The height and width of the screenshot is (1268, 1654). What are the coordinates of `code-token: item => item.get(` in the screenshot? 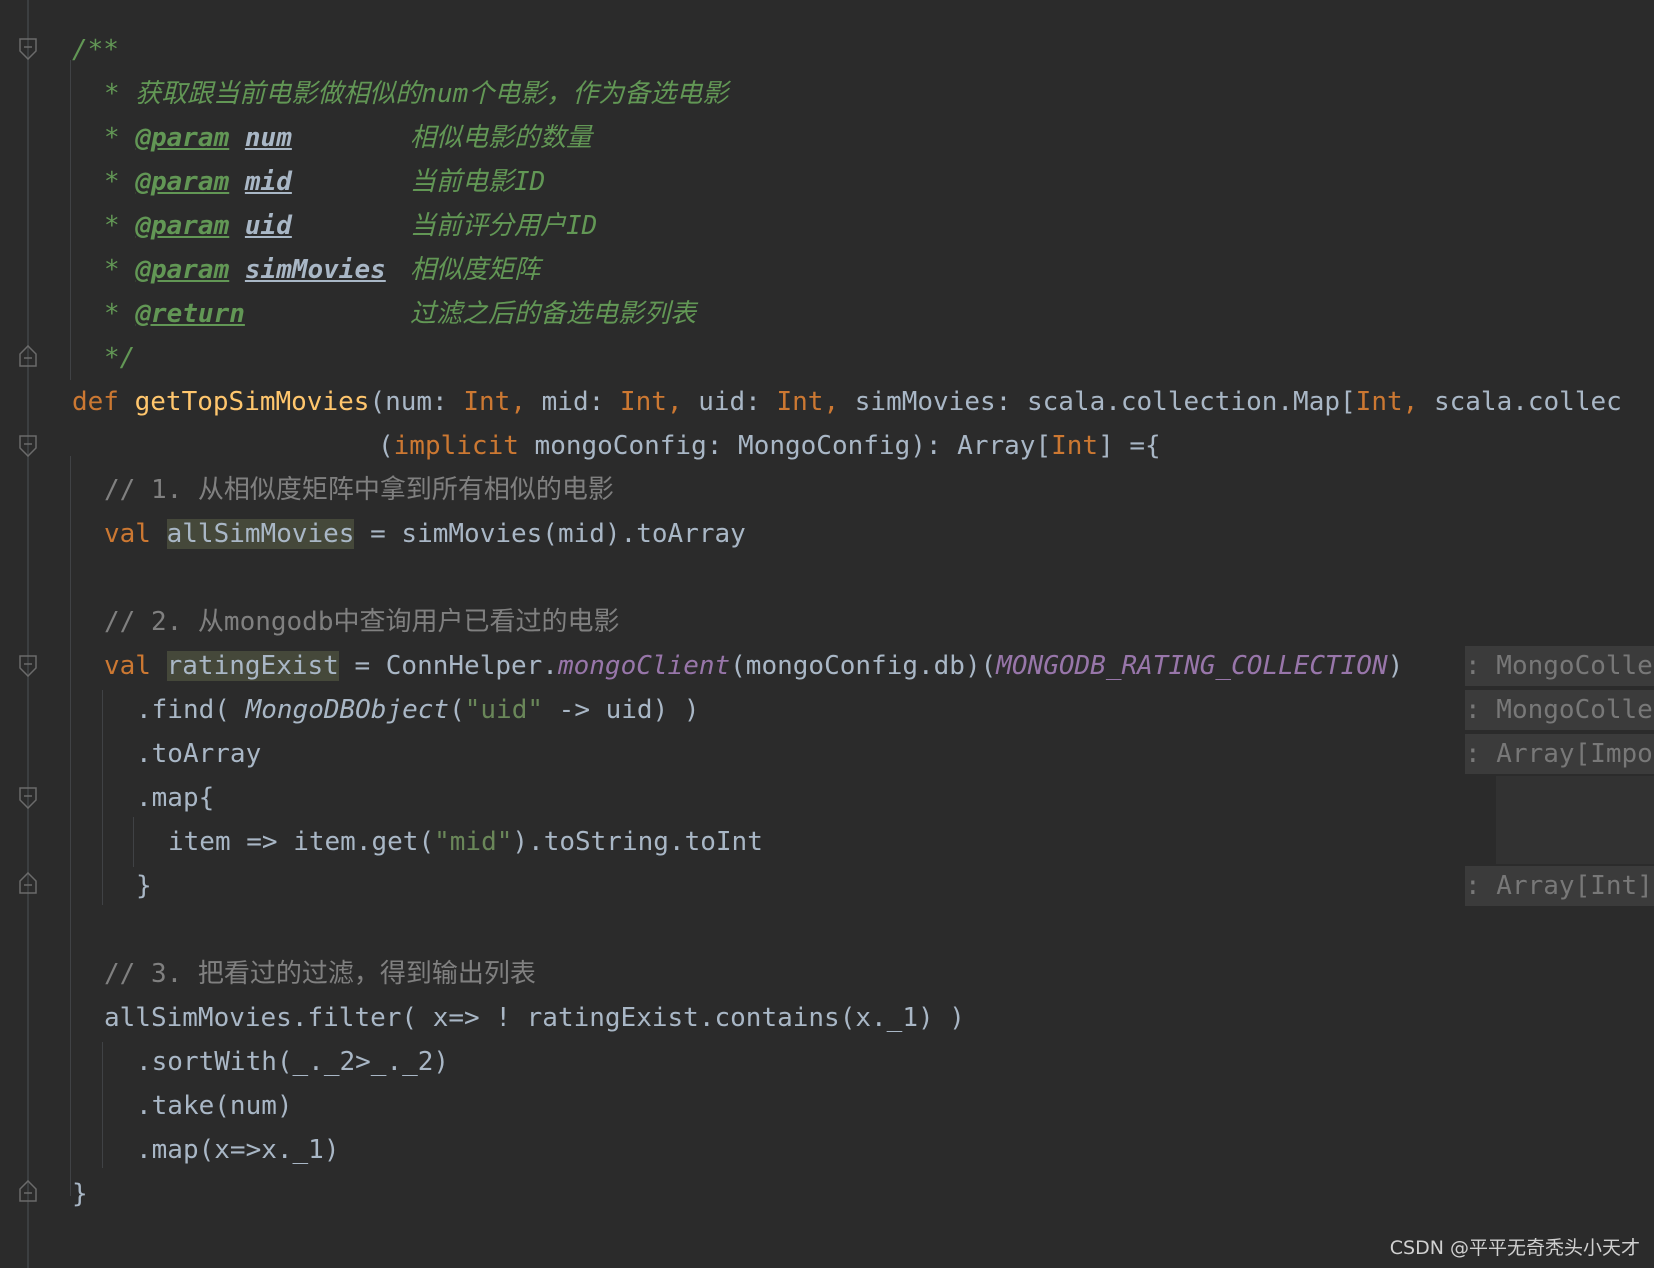 It's located at (301, 842).